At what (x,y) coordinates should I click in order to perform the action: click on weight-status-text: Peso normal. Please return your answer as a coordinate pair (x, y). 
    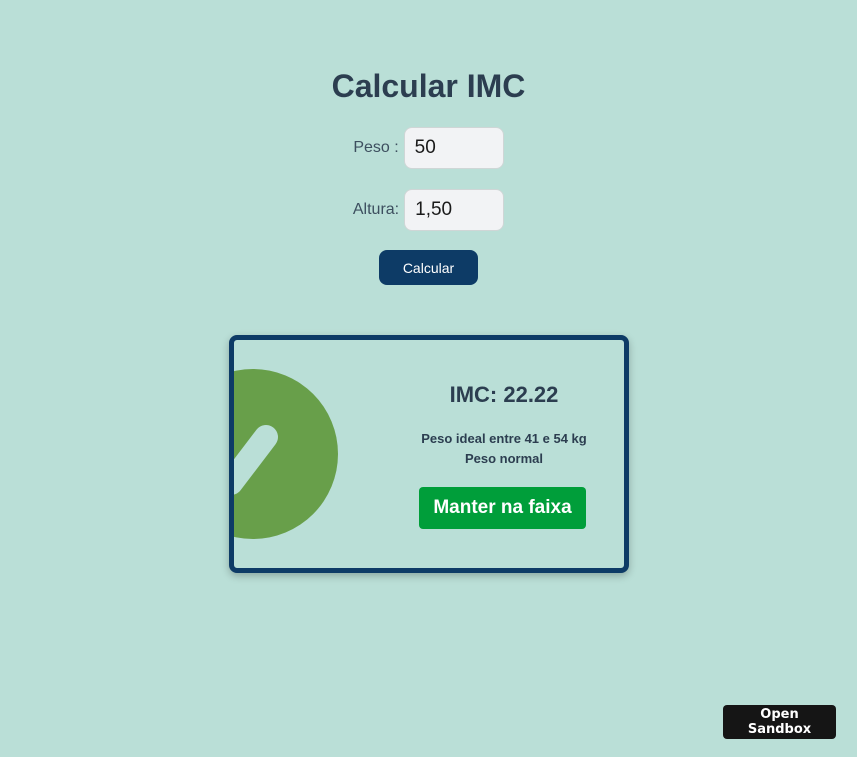
    Looking at the image, I should click on (504, 458).